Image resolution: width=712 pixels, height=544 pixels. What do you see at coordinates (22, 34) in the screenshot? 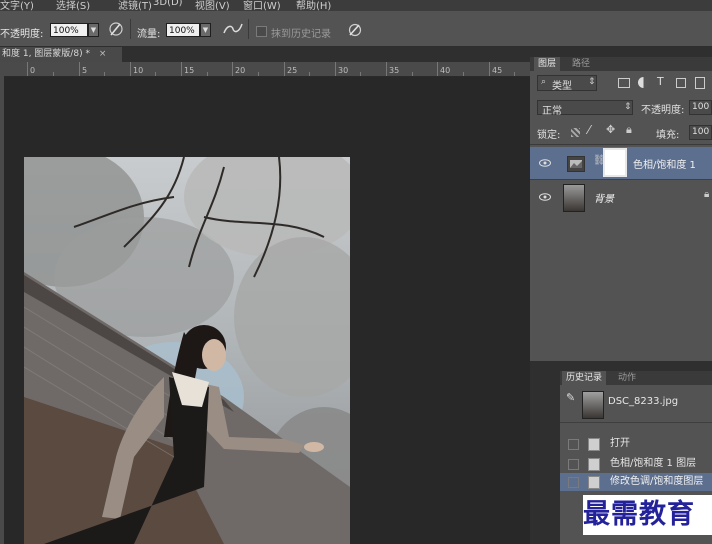
I see `opacity-label: 不透明度:` at bounding box center [22, 34].